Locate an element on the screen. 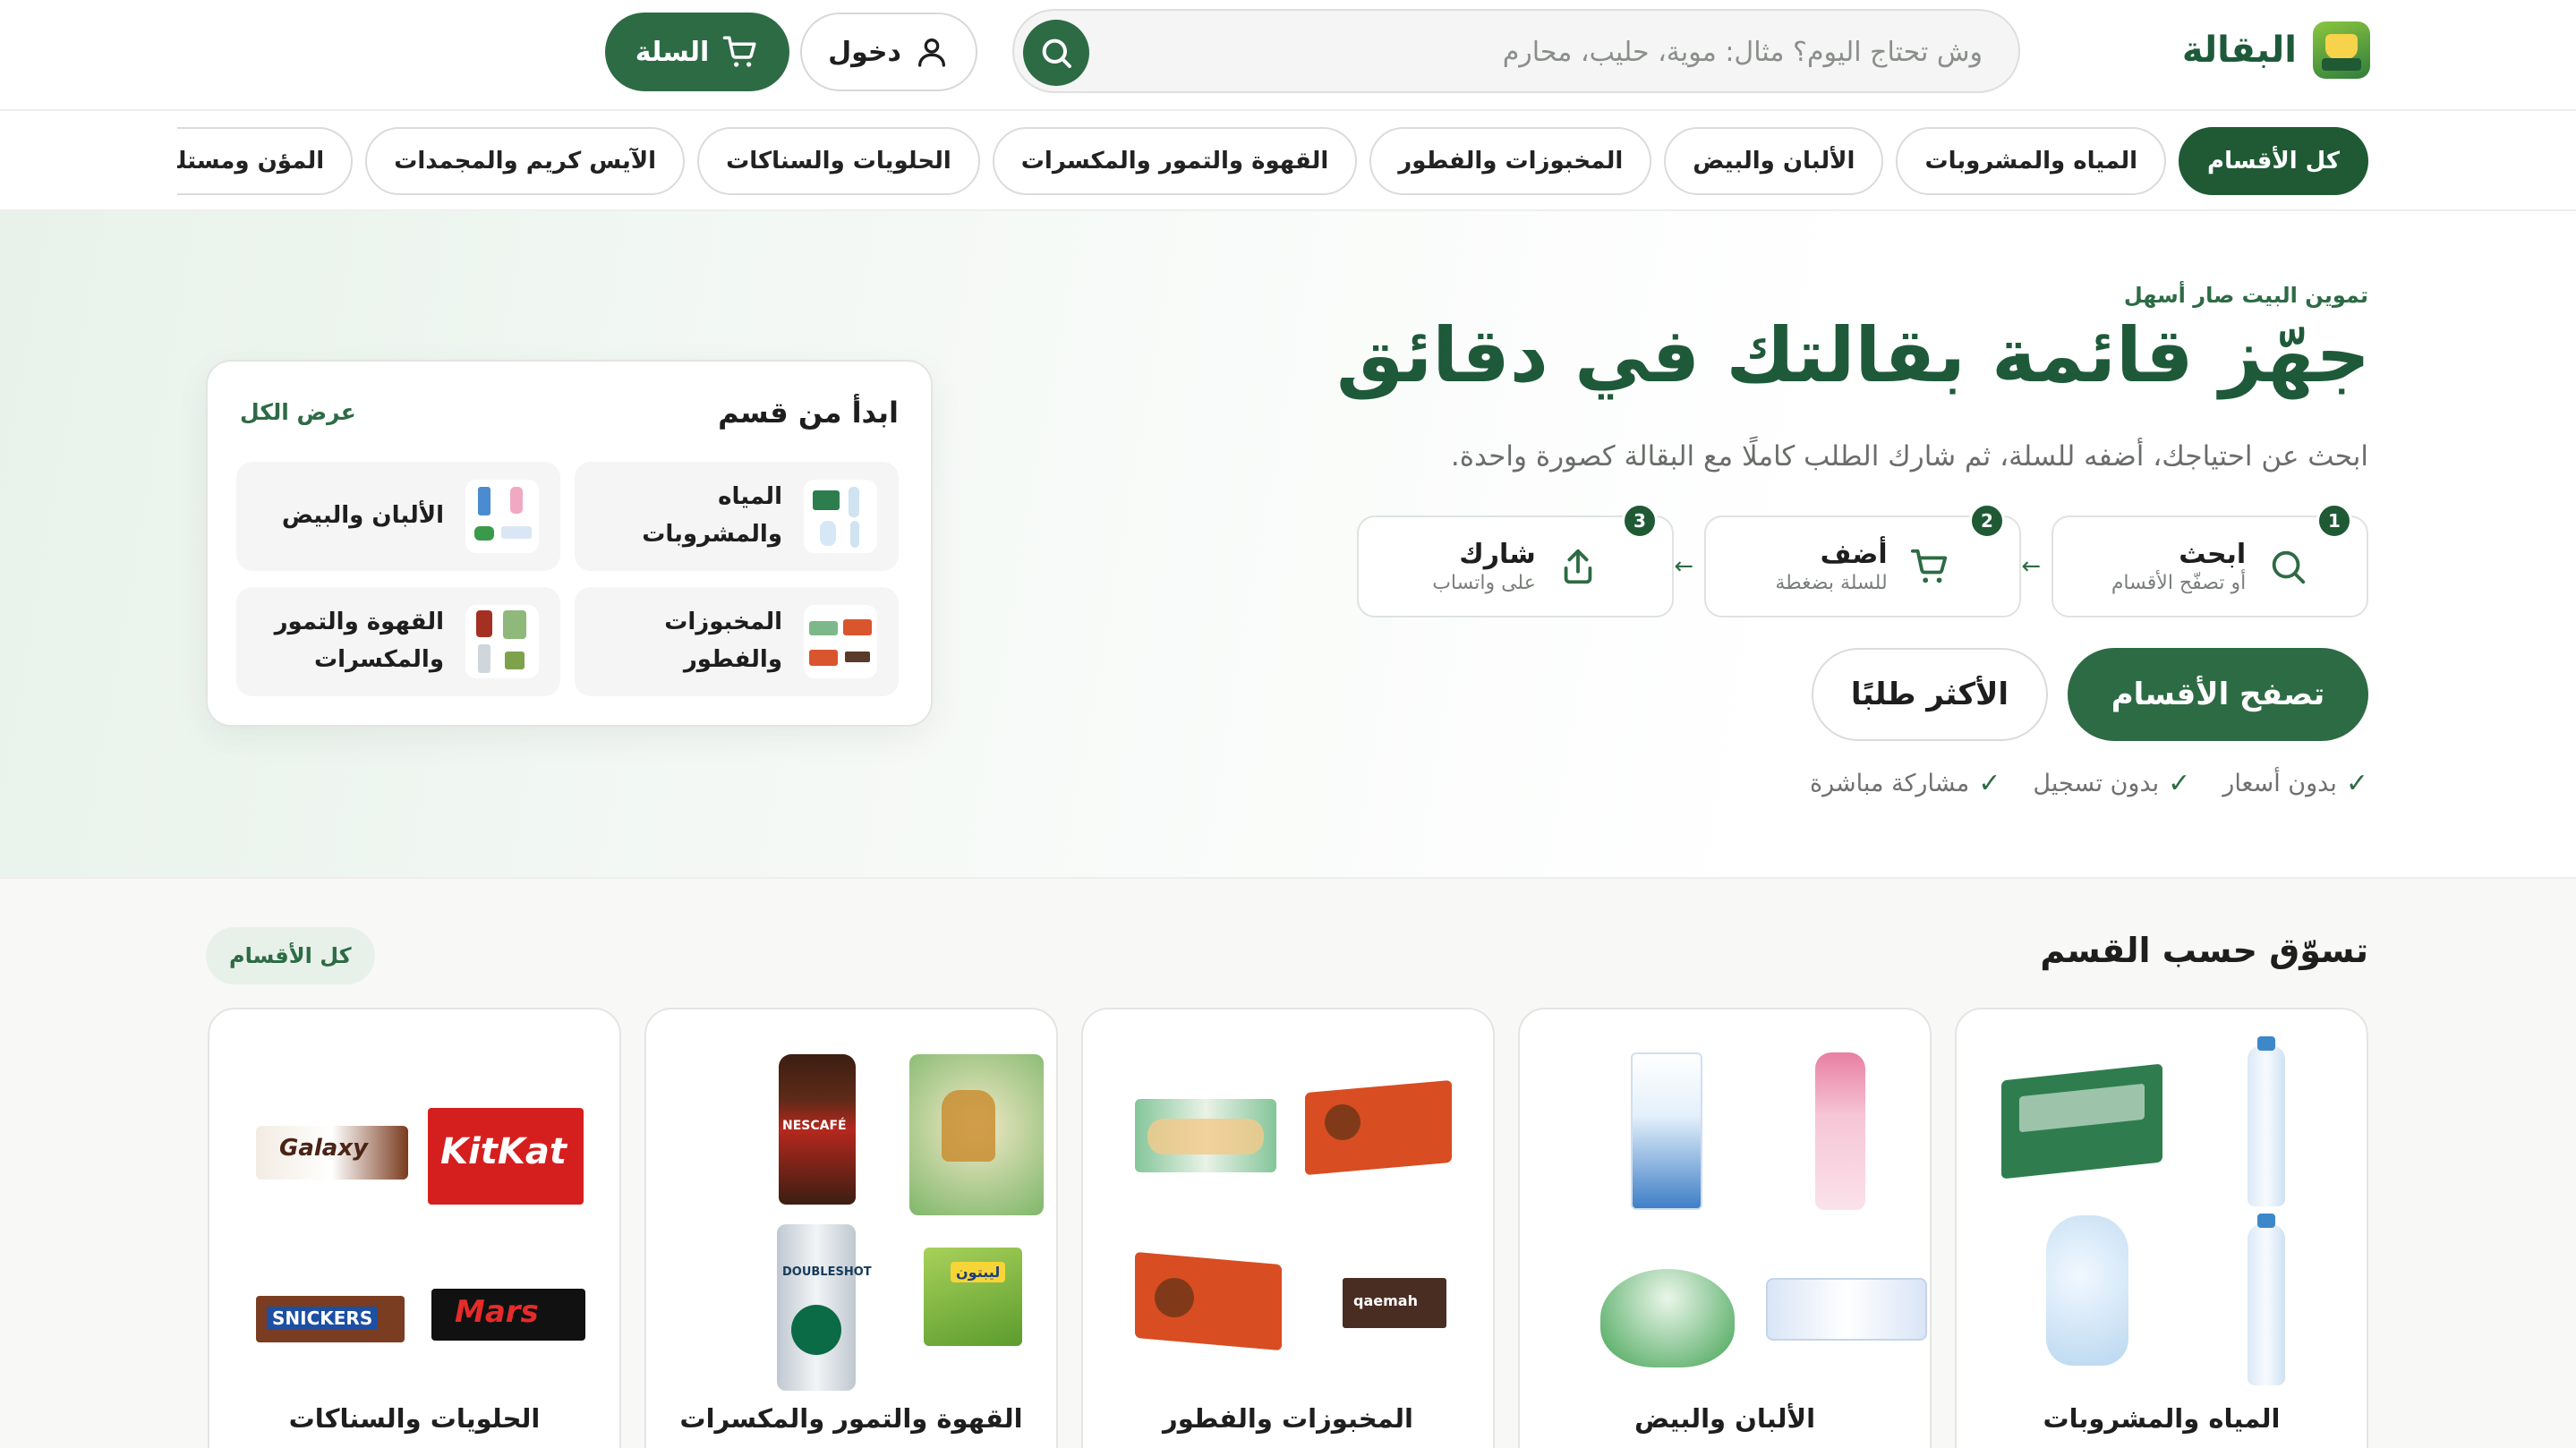 This screenshot has height=1448, width=2576. start-card-title: ابدأ من قسم is located at coordinates (808, 413).